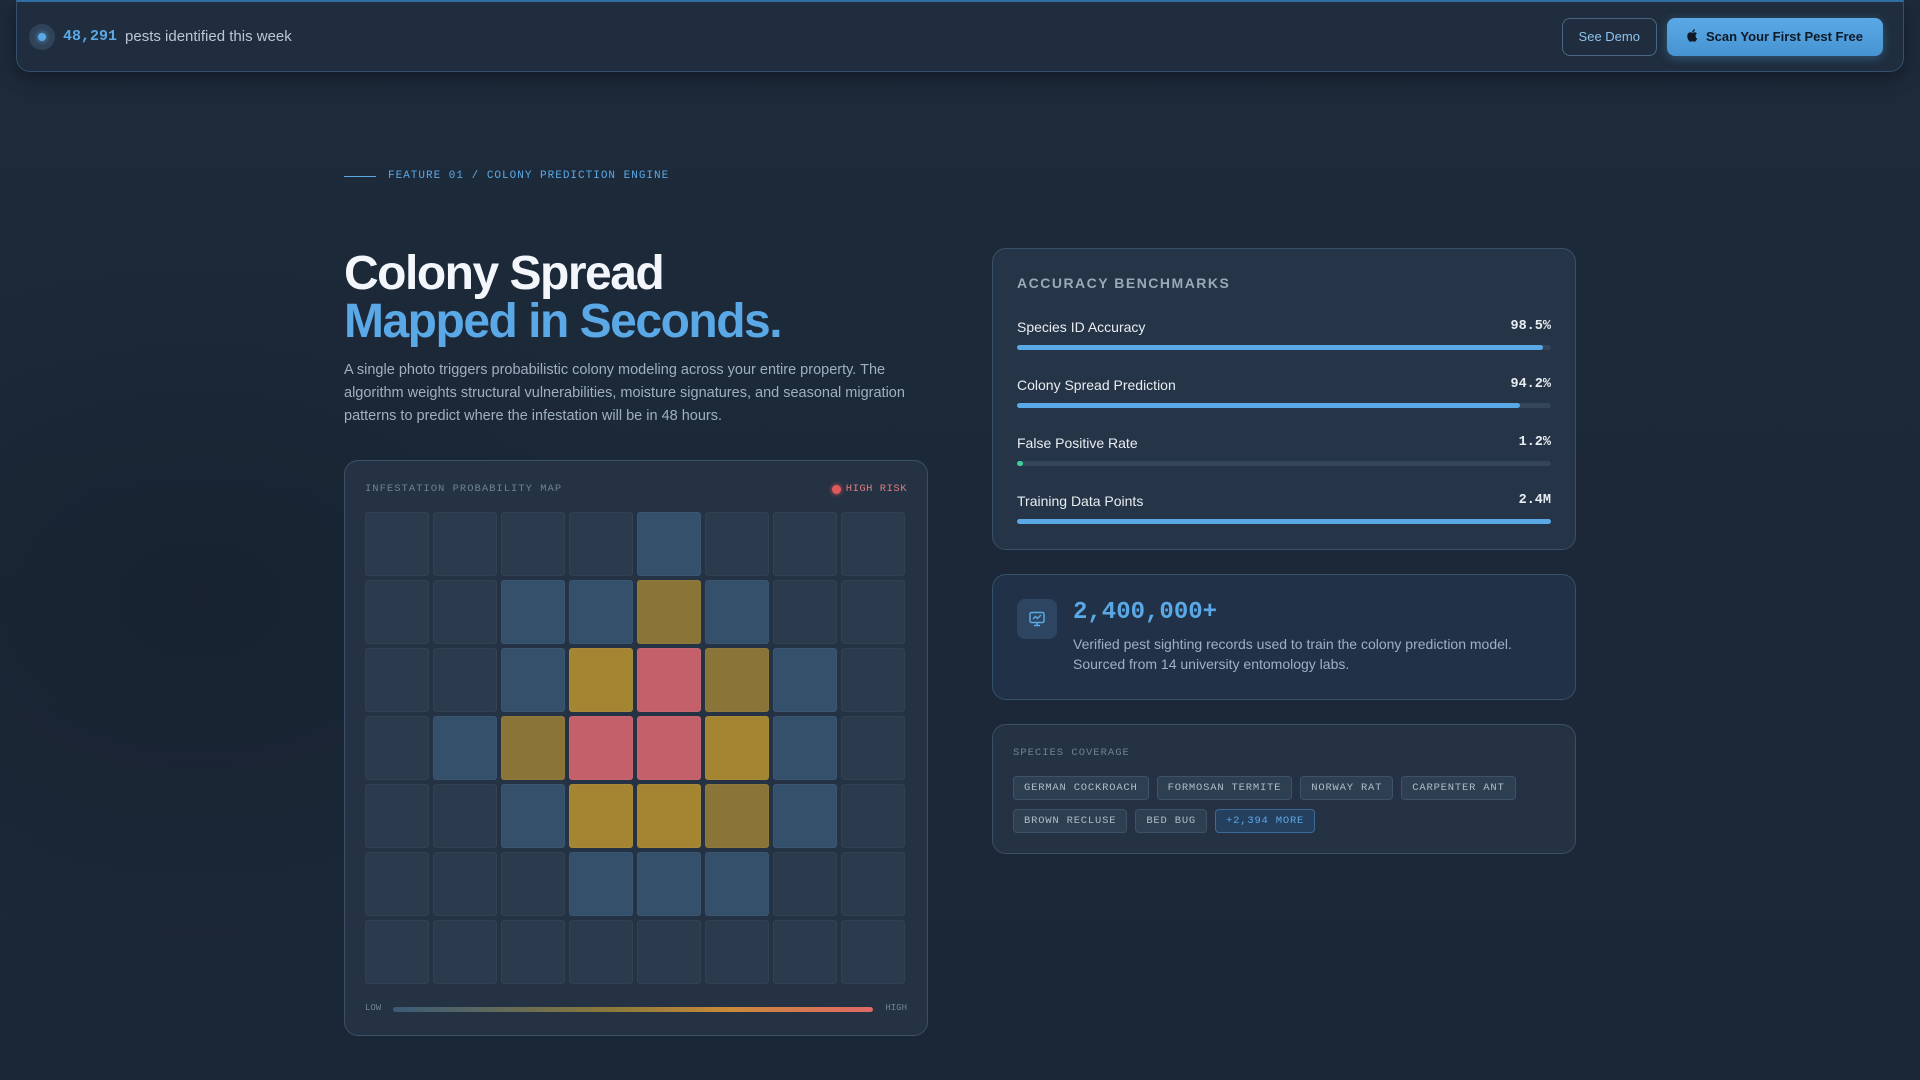 The height and width of the screenshot is (1080, 1920). I want to click on scan-first-pest-label: Scan Your First Pest Free, so click(1784, 36).